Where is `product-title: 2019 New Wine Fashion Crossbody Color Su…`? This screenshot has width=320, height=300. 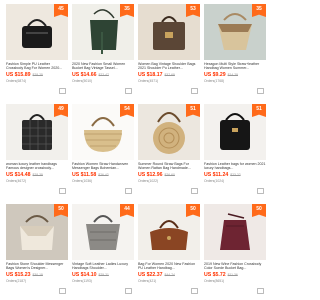
product-title: 2019 New Wine Fashion Crossbody Color Su… is located at coordinates (235, 266).